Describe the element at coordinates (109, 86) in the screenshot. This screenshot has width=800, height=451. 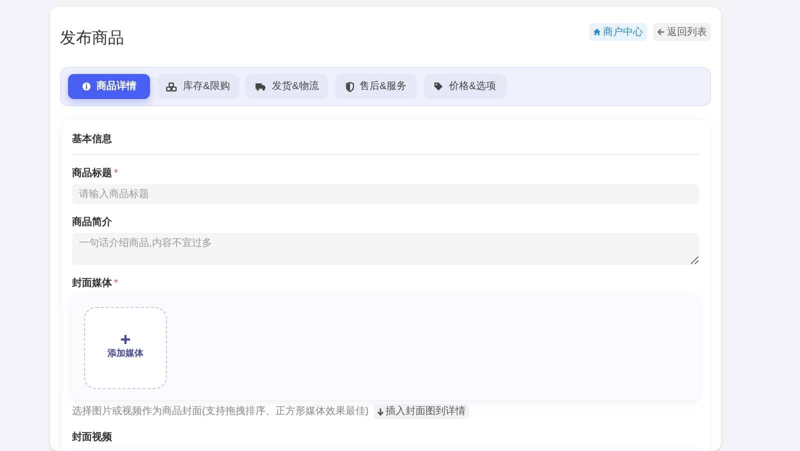
I see `tab: 商品详情` at that location.